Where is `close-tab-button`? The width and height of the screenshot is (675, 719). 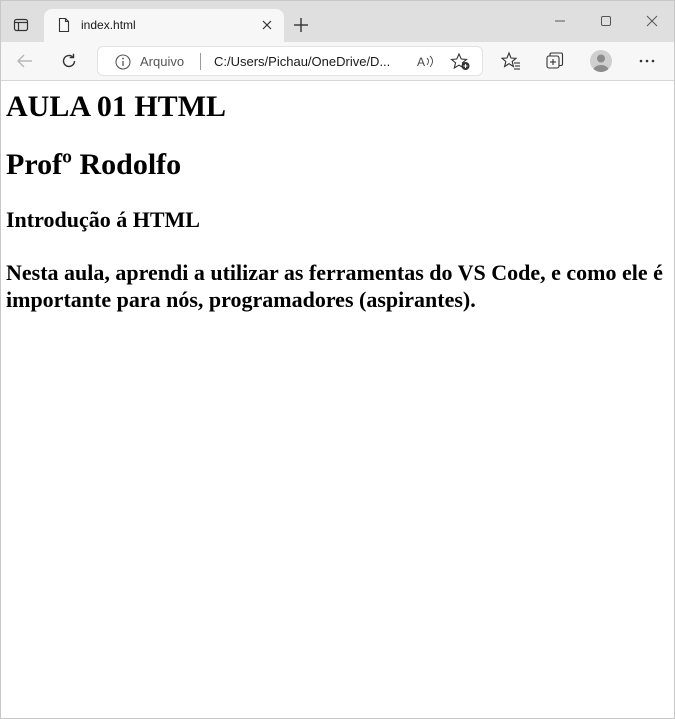 close-tab-button is located at coordinates (267, 25).